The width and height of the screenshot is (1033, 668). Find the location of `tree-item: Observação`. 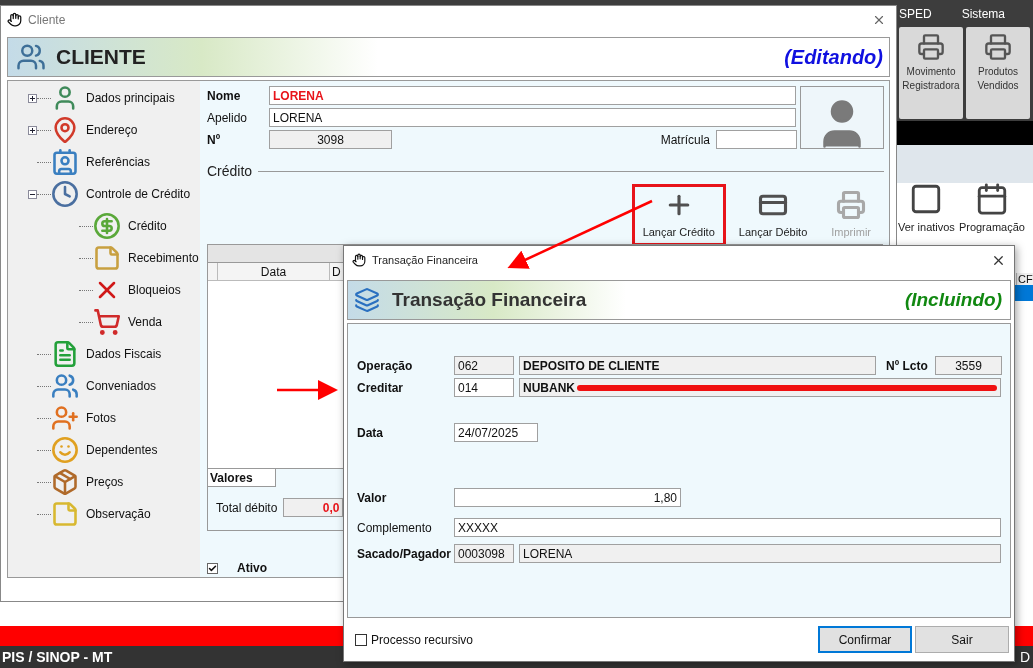

tree-item: Observação is located at coordinates (118, 514).